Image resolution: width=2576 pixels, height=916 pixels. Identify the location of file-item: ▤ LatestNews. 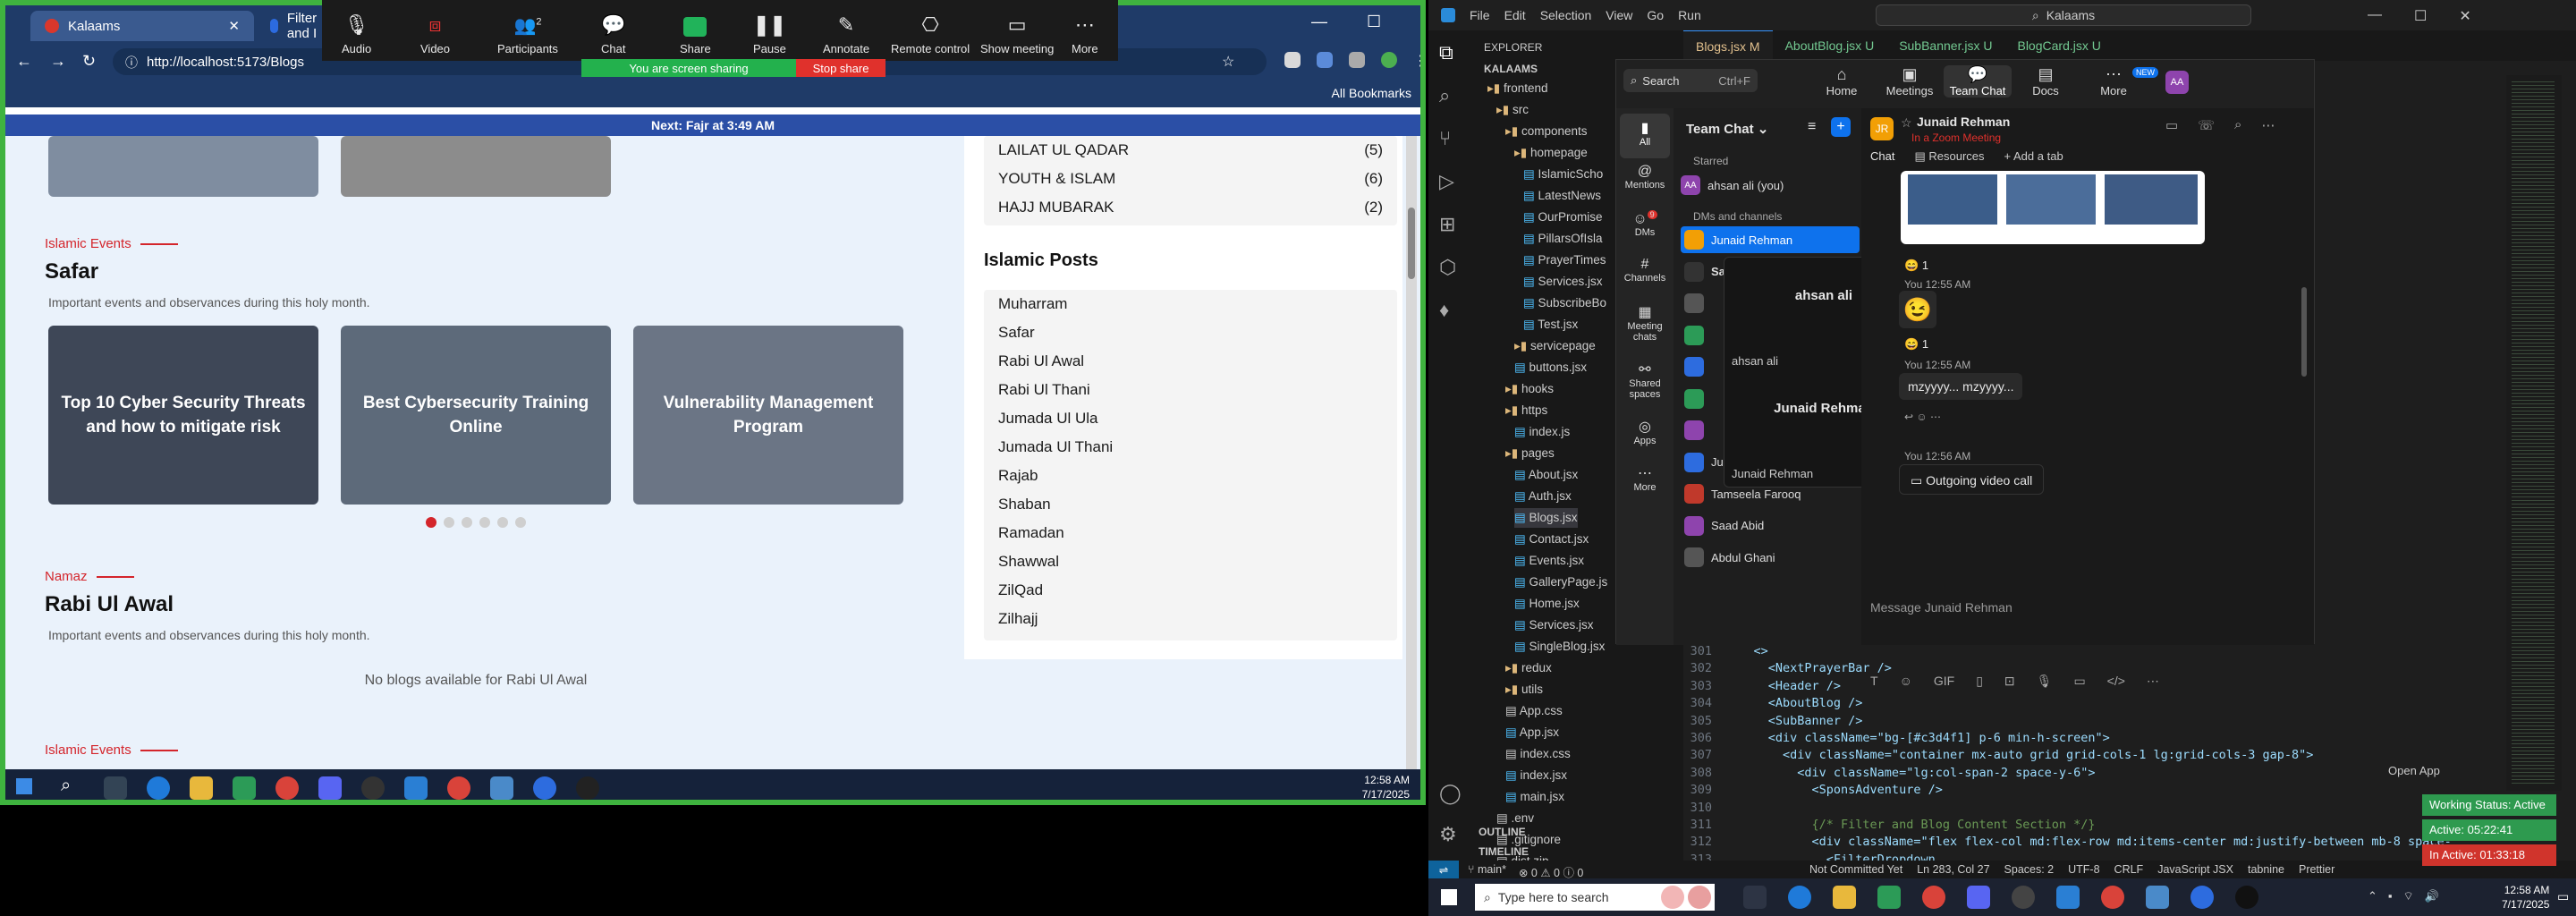
(1562, 196).